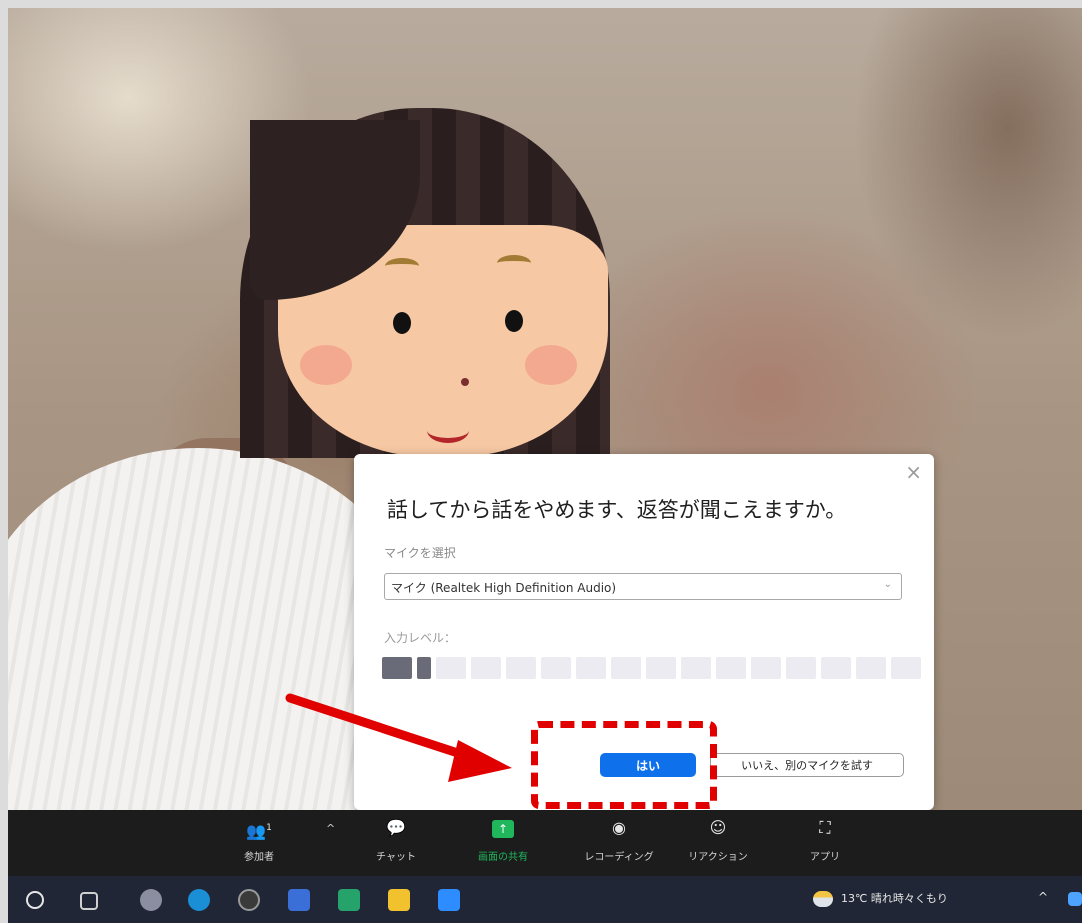 The height and width of the screenshot is (923, 1082). Describe the element at coordinates (503, 857) in the screenshot. I see `share-screen-label: 画面の共有` at that location.